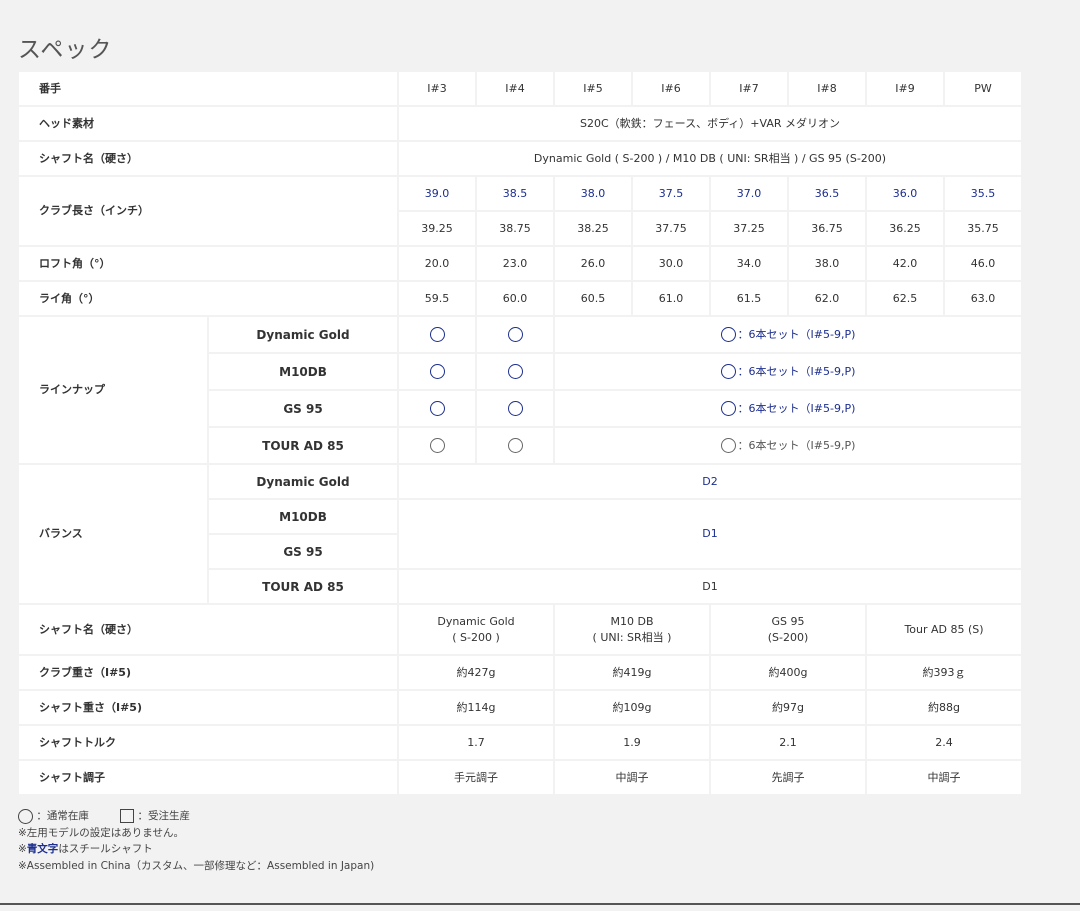 The width and height of the screenshot is (1080, 911). Describe the element at coordinates (749, 228) in the screenshot. I see `length-carbon-cell: 37.25` at that location.